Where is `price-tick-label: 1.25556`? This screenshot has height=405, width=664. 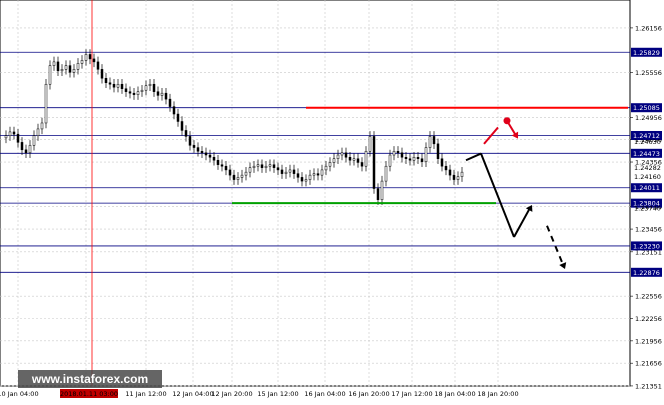 price-tick-label: 1.25556 is located at coordinates (648, 73).